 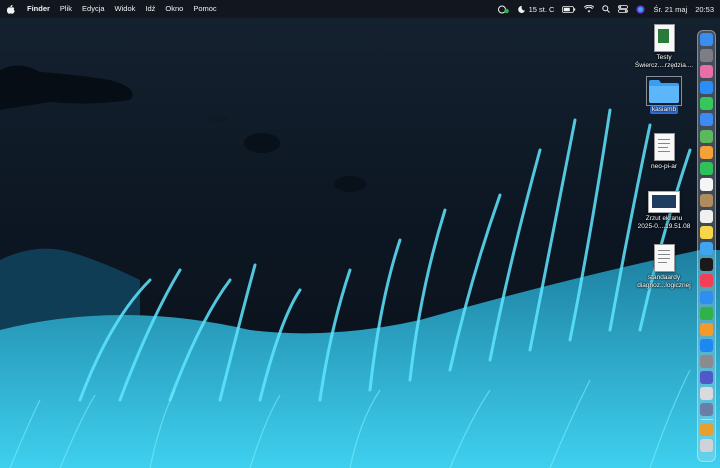 What do you see at coordinates (706, 420) in the screenshot?
I see `dock-separator` at bounding box center [706, 420].